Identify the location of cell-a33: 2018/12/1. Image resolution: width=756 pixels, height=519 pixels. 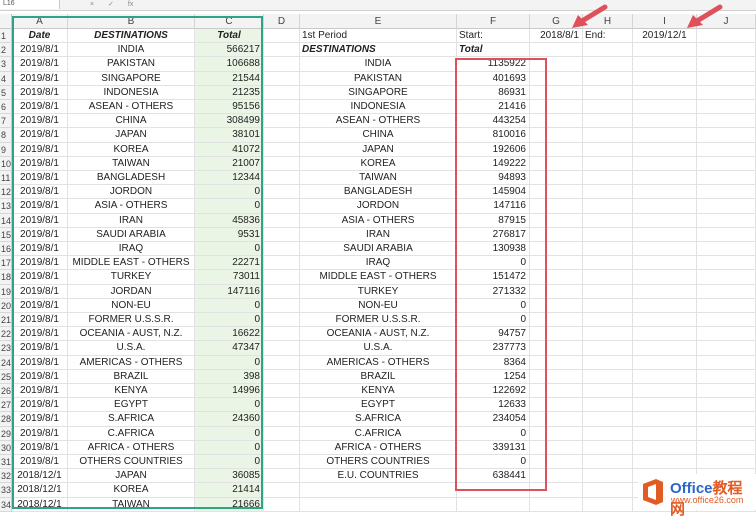
(40, 490).